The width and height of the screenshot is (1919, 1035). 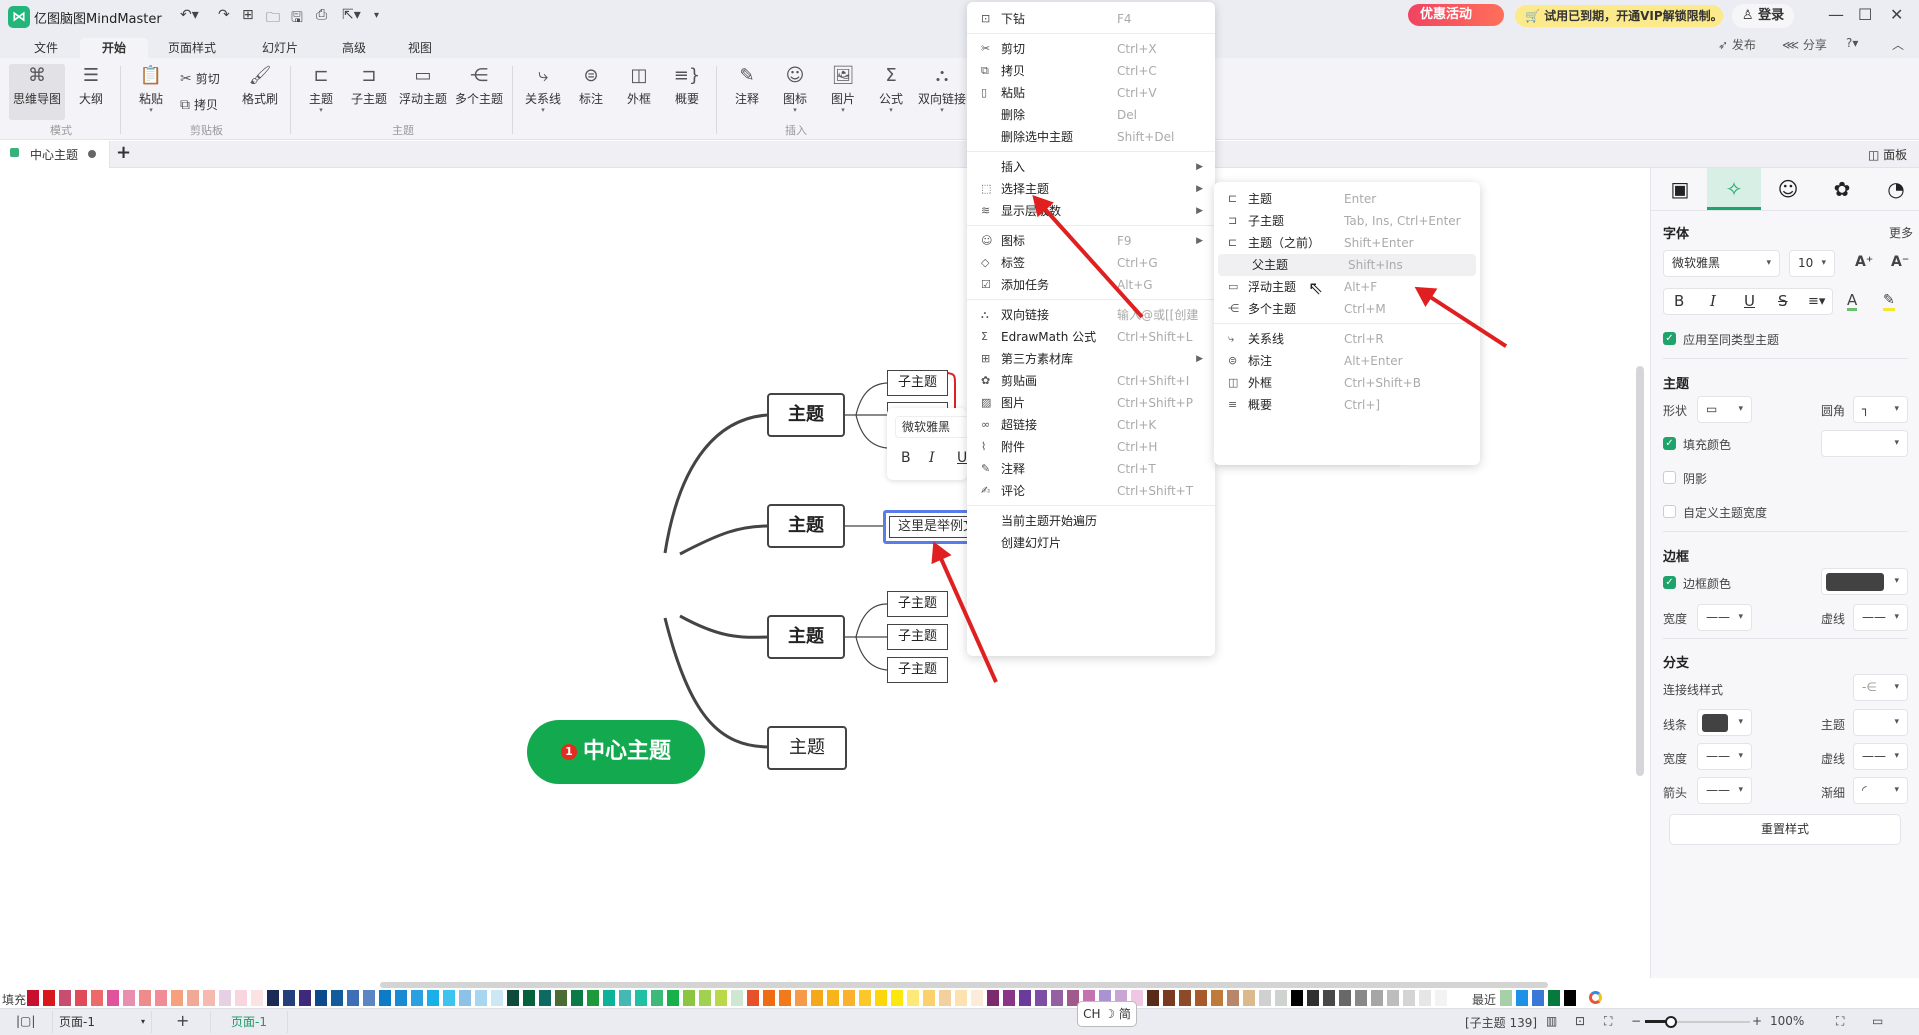 What do you see at coordinates (1880, 756) in the screenshot?
I see `branch-dash-select: —— ▾` at bounding box center [1880, 756].